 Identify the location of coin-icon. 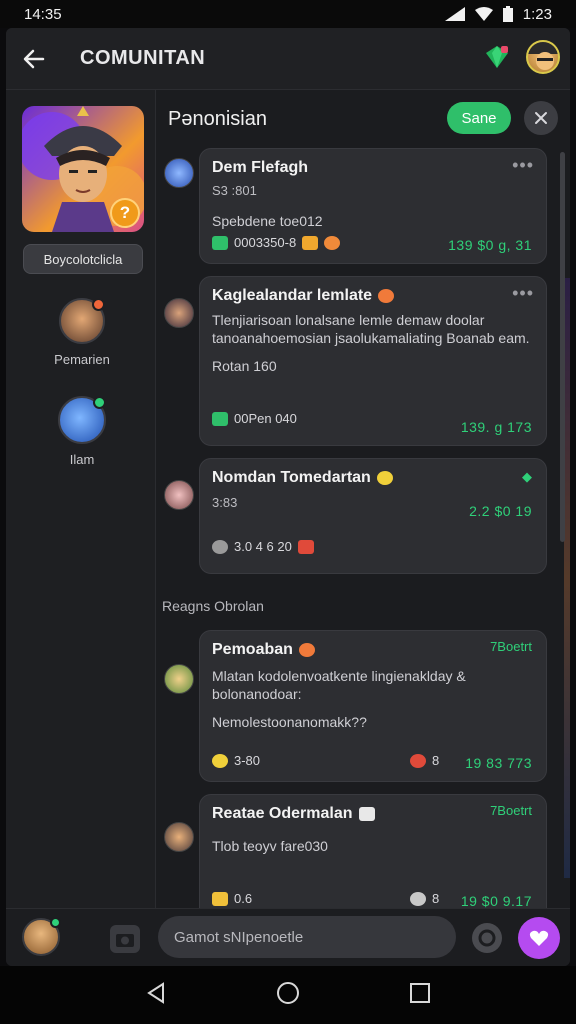
(418, 898).